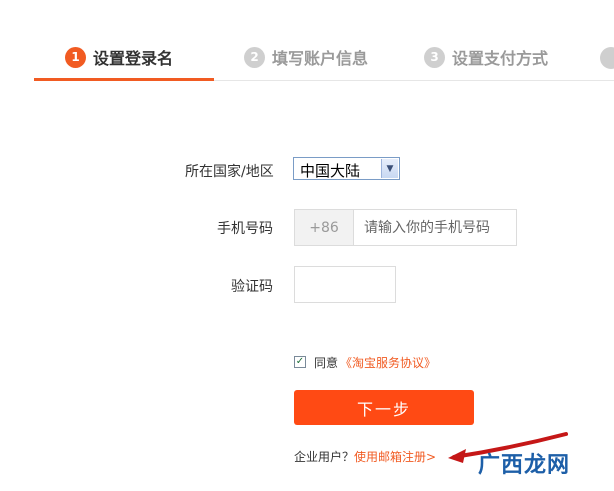  What do you see at coordinates (320, 58) in the screenshot?
I see `step-2-label: 填写账户信息` at bounding box center [320, 58].